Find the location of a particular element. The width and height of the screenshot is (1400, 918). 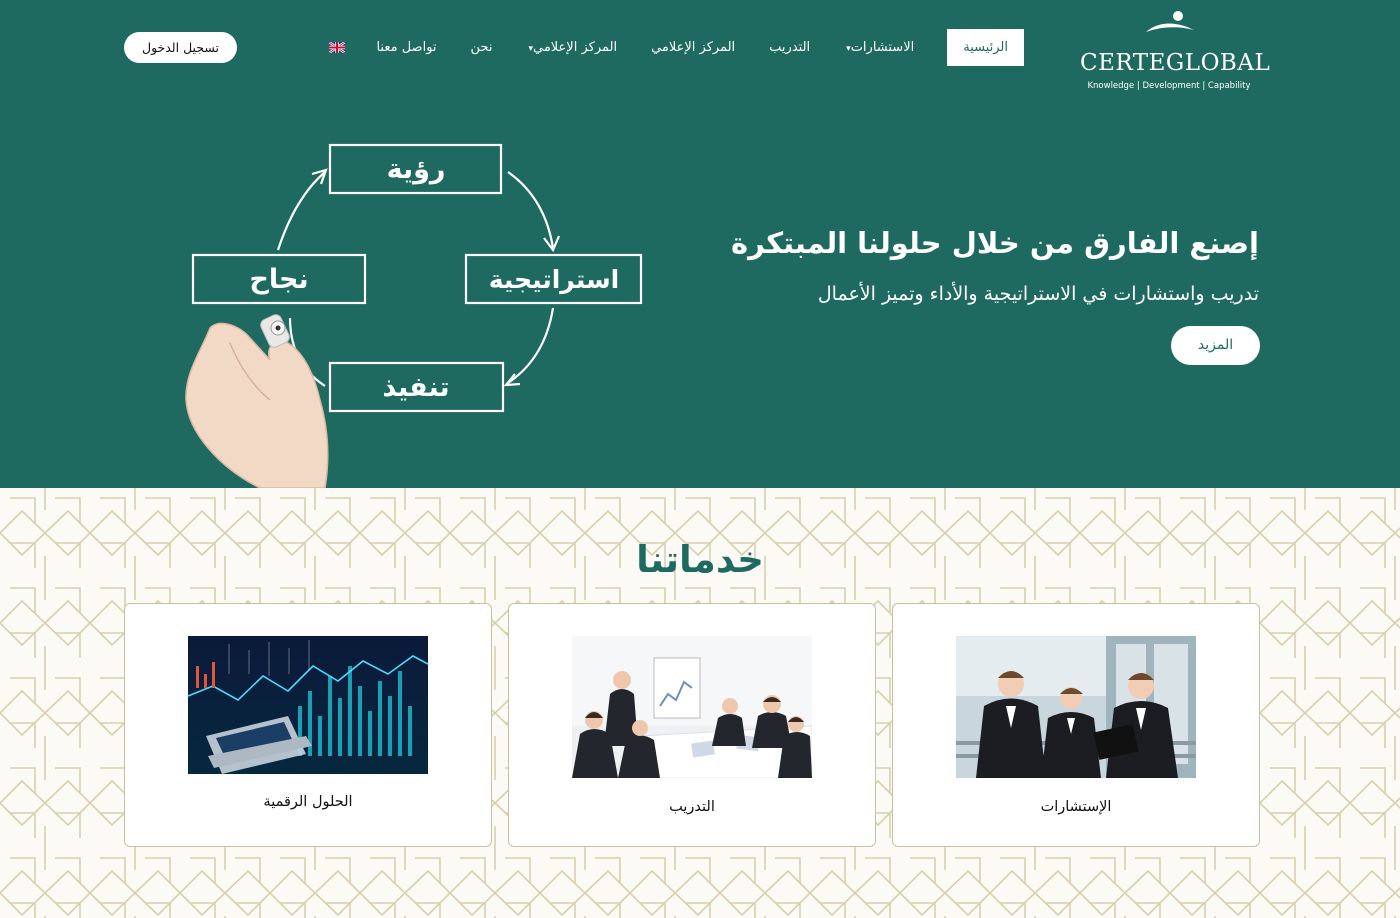

business-team-photo is located at coordinates (1076, 707).